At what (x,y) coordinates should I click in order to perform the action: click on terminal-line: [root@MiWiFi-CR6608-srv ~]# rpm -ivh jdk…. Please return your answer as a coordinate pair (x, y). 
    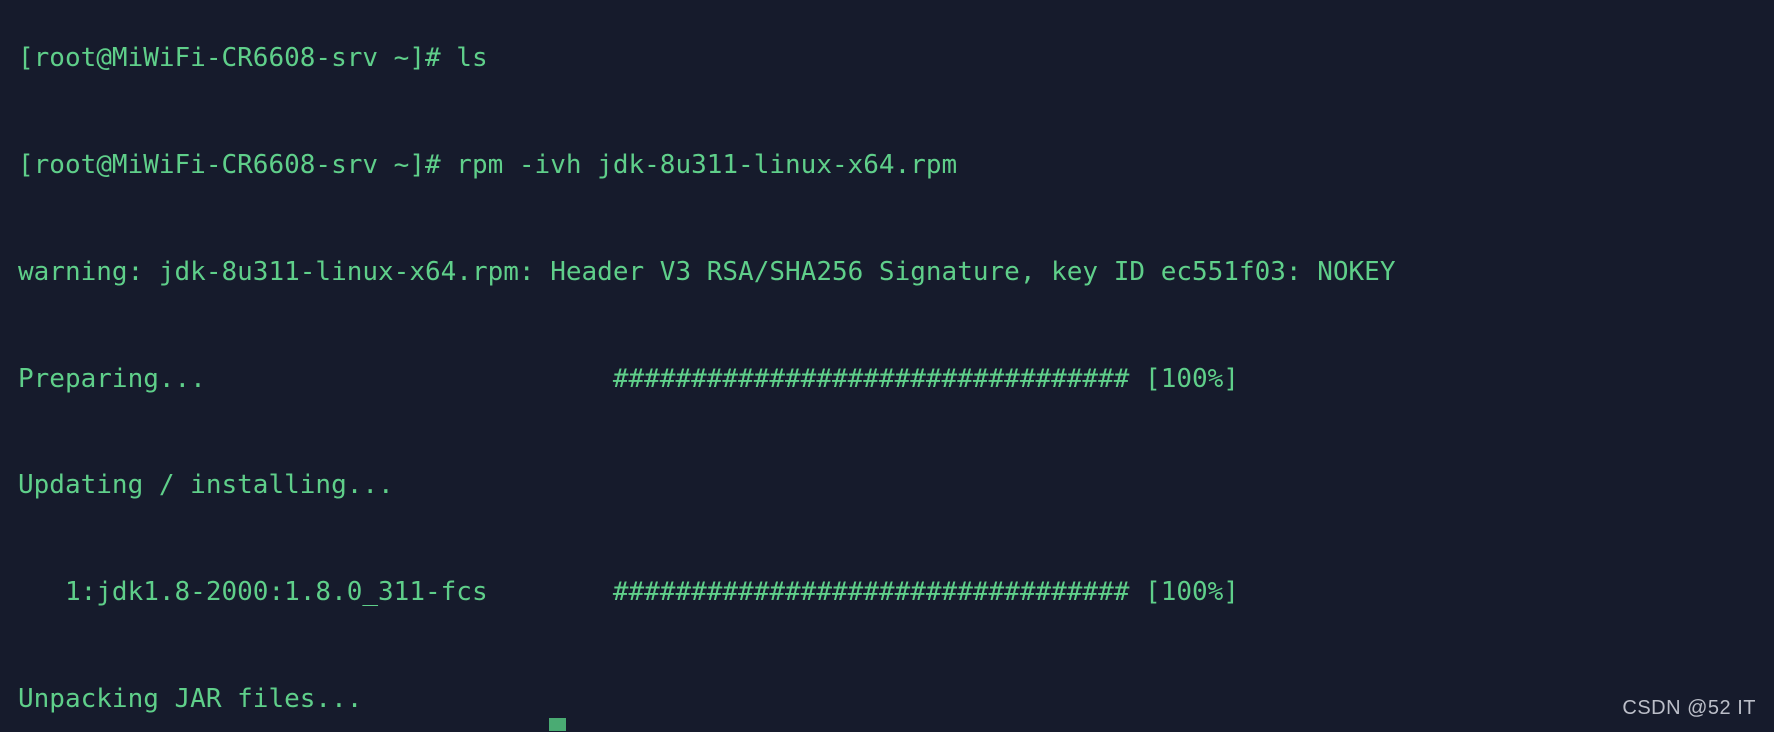
    Looking at the image, I should click on (488, 164).